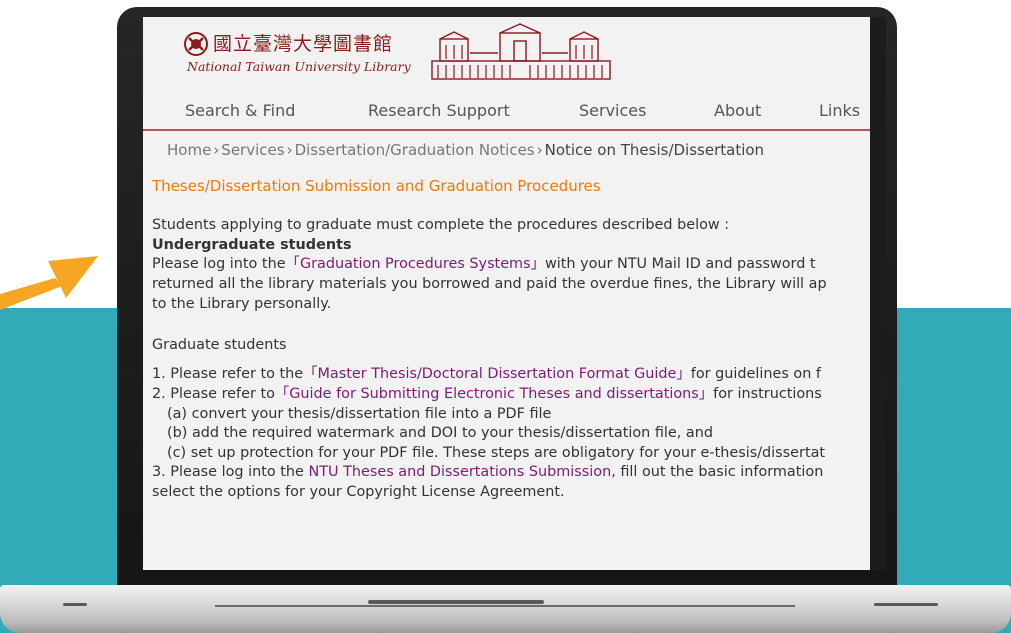 The height and width of the screenshot is (633, 1011). I want to click on grad-heading: Graduate students, so click(219, 344).